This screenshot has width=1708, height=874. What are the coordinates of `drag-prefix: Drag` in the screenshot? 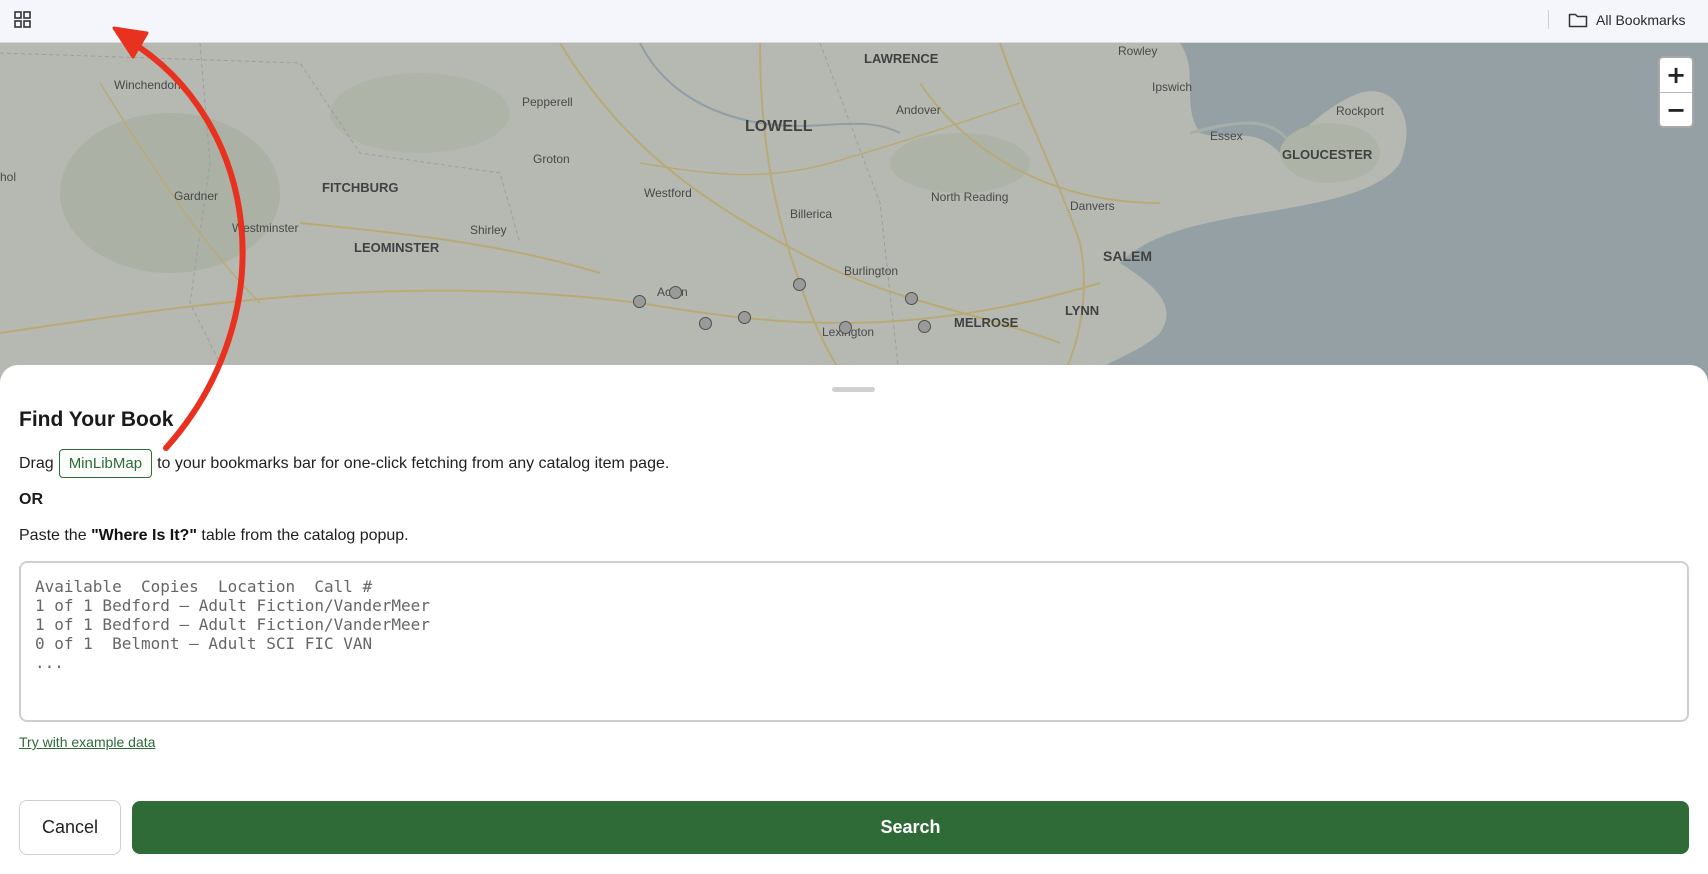 It's located at (36, 463).